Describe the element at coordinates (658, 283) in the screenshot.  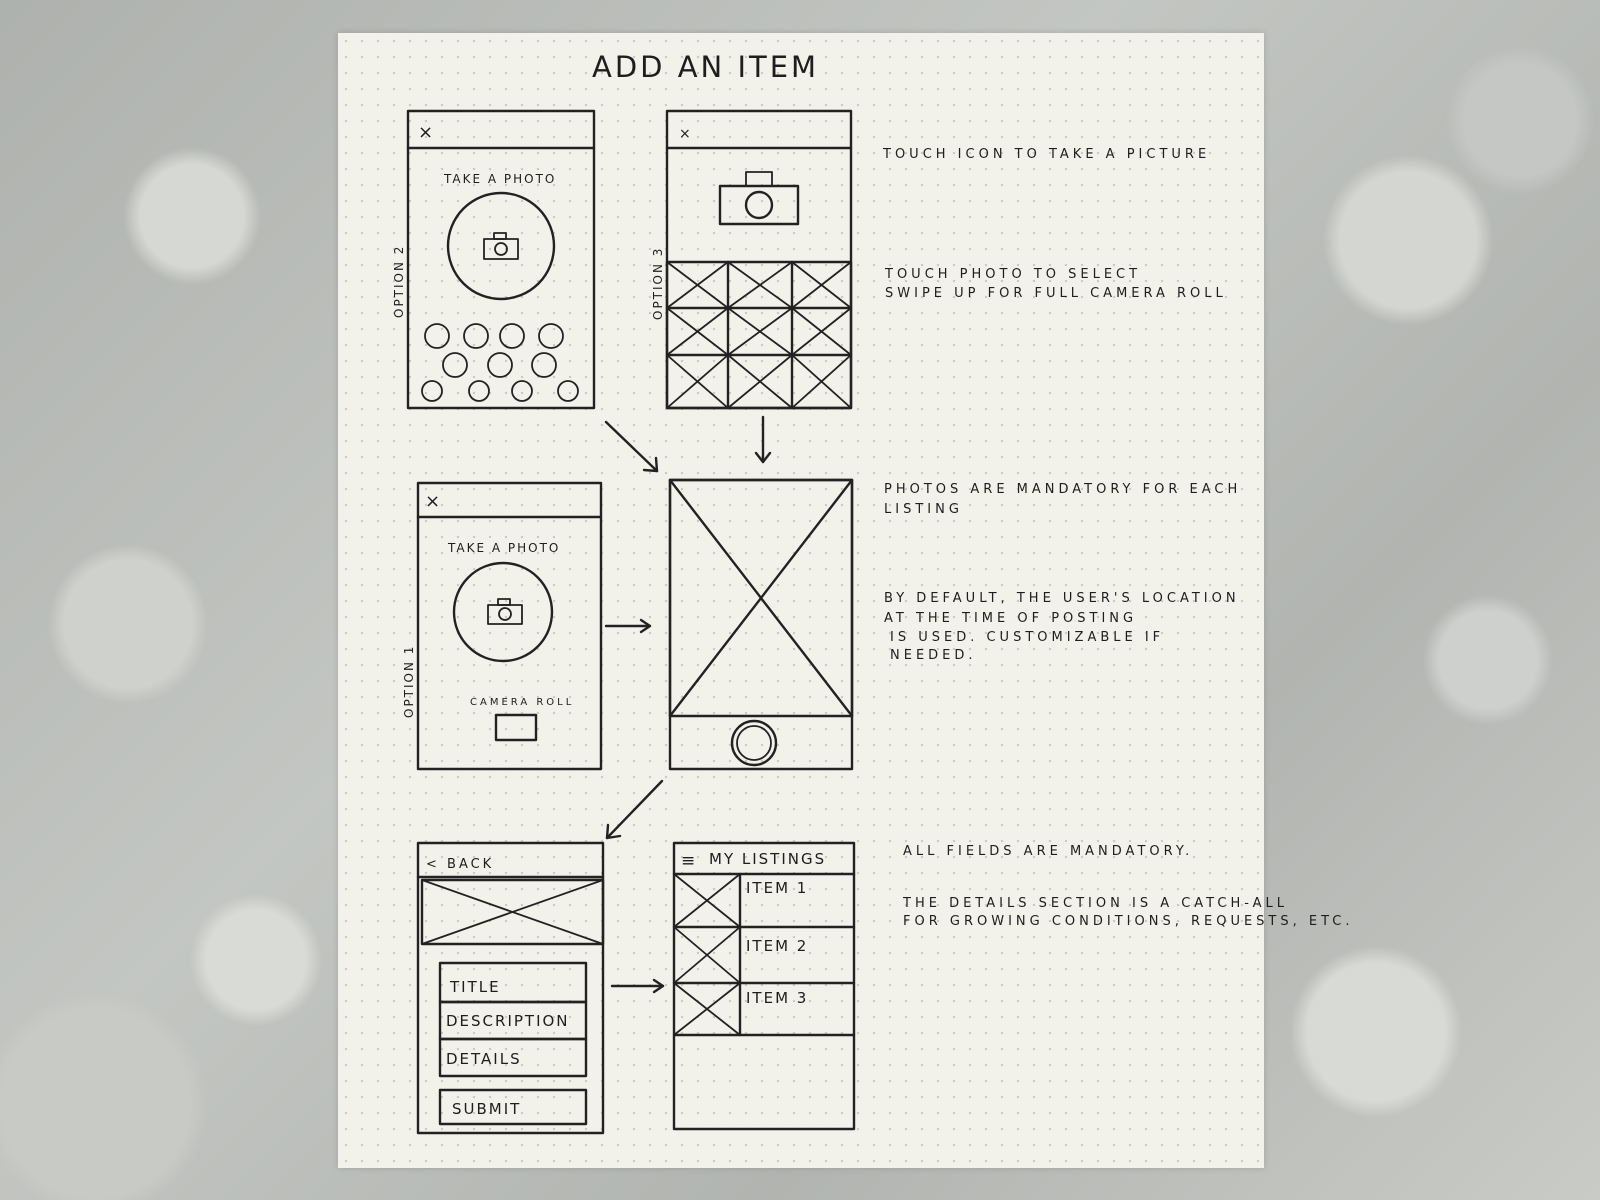
I see `option3-label: OPTION 3` at that location.